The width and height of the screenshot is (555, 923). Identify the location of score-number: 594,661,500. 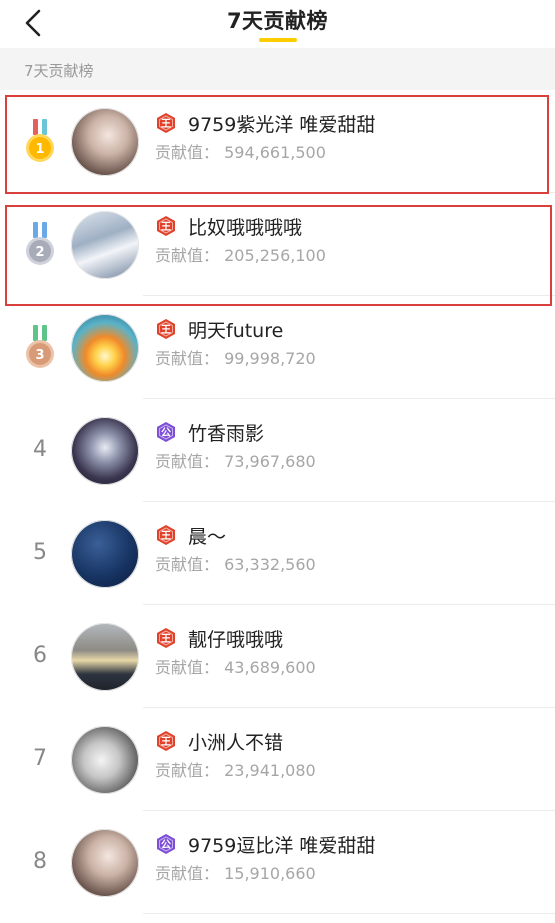
(275, 152).